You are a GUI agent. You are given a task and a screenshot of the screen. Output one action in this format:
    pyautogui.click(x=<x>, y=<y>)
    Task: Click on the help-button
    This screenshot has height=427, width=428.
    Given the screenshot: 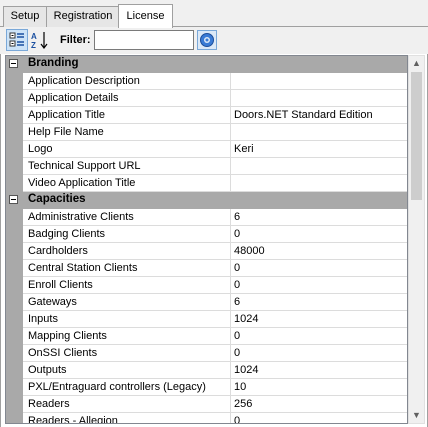 What is the action you would take?
    pyautogui.click(x=207, y=40)
    